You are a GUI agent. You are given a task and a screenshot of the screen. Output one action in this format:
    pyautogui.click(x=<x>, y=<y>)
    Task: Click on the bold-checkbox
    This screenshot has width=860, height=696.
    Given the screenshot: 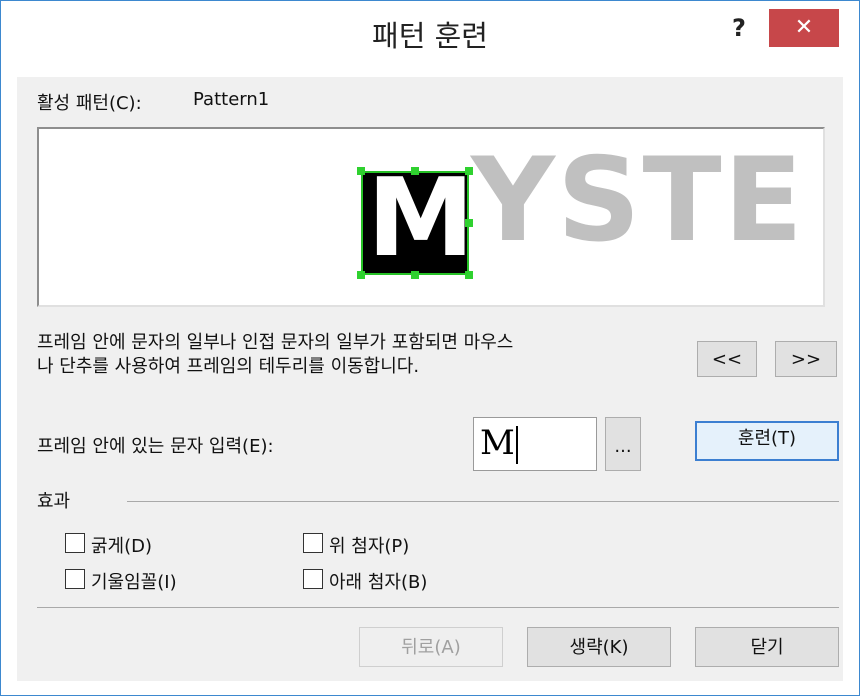 What is the action you would take?
    pyautogui.click(x=75, y=543)
    